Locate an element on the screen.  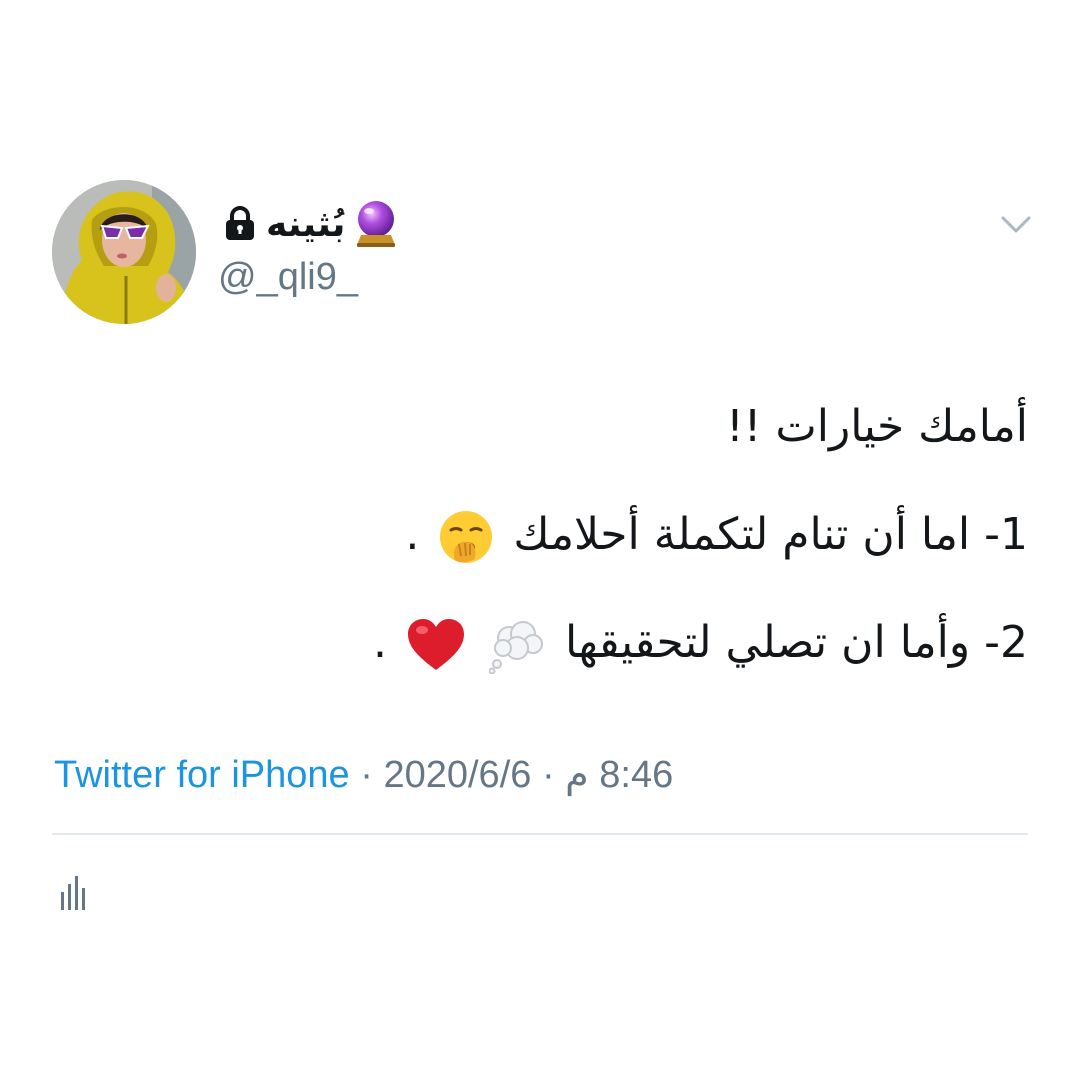
tweet-line-2-period: . is located at coordinates (412, 534).